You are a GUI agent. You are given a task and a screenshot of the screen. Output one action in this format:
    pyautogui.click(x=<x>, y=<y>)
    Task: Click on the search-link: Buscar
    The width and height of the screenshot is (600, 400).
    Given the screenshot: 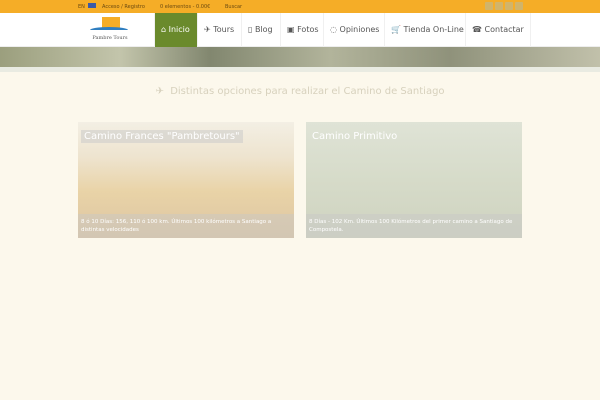 What is the action you would take?
    pyautogui.click(x=233, y=7)
    